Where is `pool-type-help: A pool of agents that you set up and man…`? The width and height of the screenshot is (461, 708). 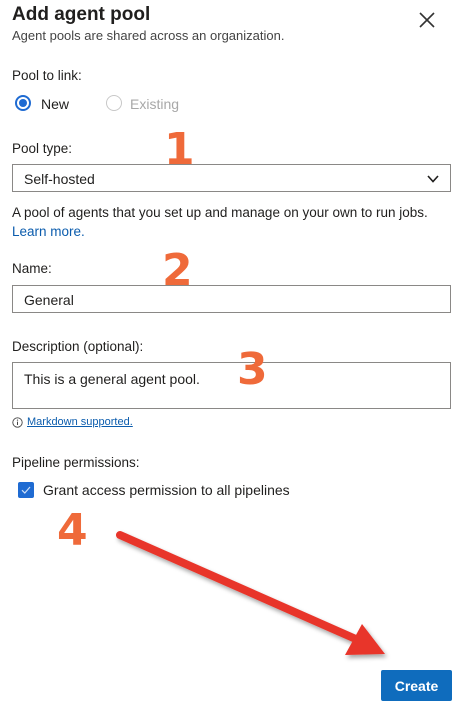
pool-type-help: A pool of agents that you set up and man… is located at coordinates (232, 222).